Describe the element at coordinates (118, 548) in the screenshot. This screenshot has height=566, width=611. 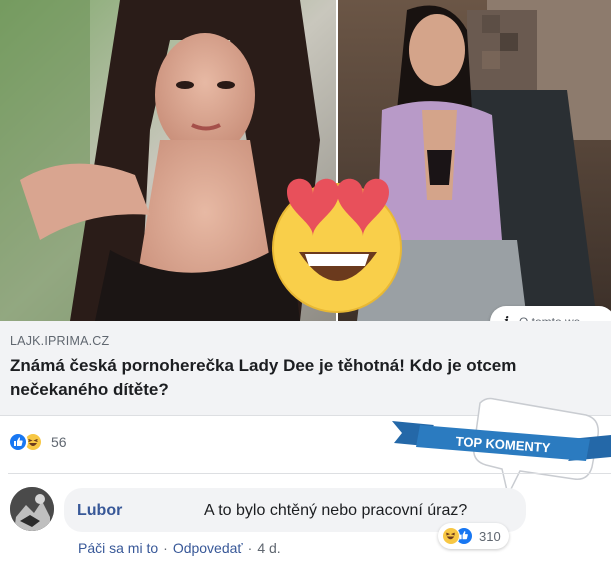
I see `like-comment-button: Páči sa mi to` at that location.